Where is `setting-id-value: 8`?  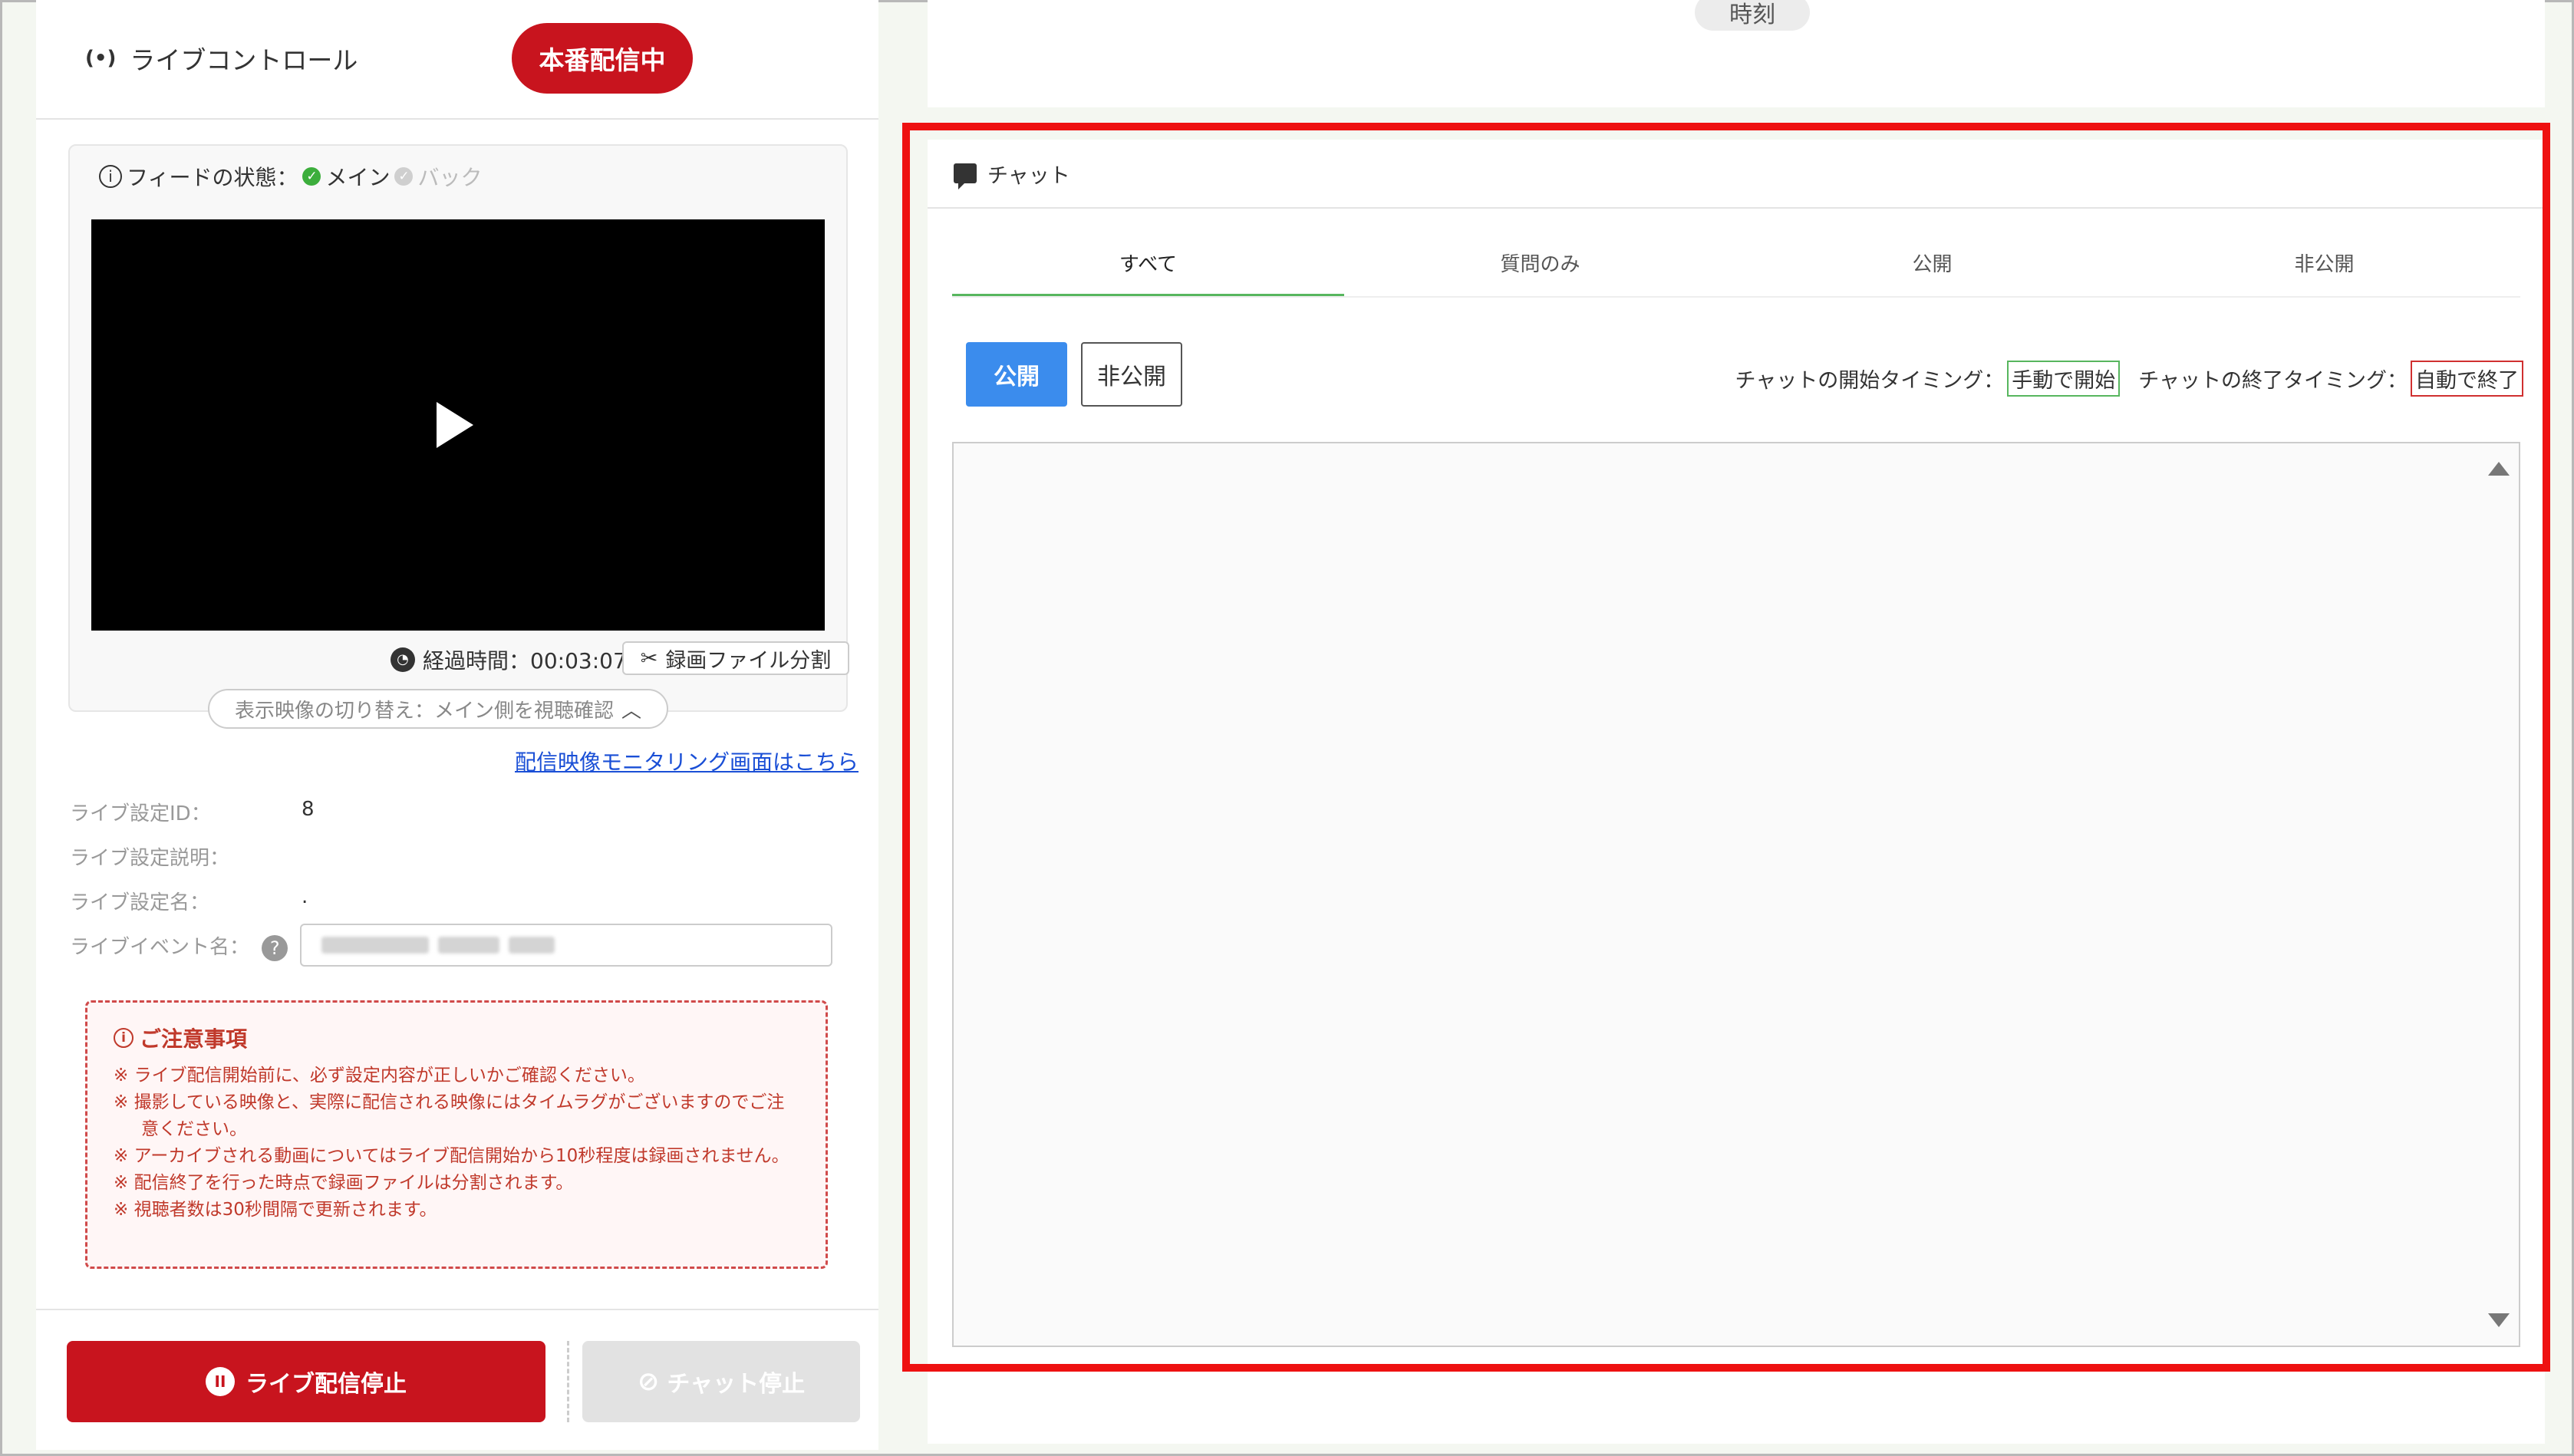 setting-id-value: 8 is located at coordinates (308, 809).